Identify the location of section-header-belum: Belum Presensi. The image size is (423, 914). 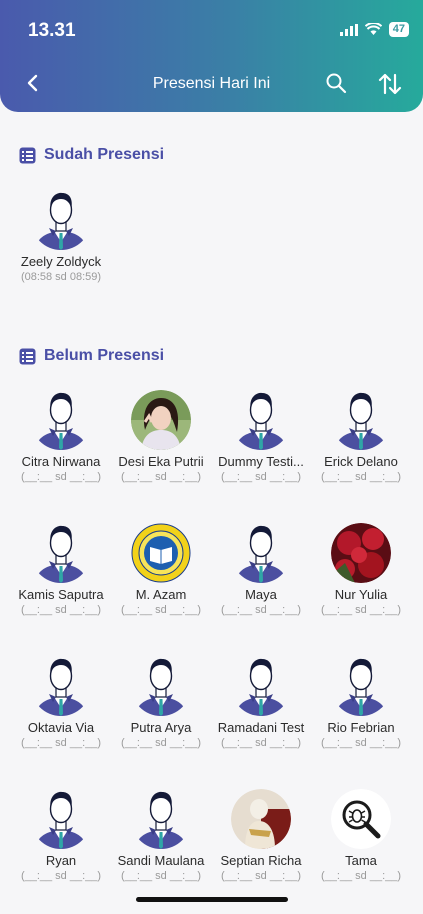
(91, 356).